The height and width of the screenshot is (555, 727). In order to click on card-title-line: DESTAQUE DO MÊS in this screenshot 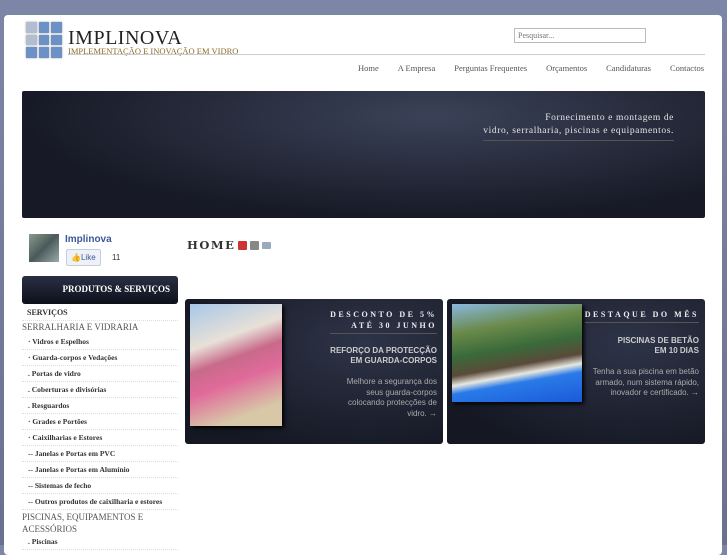, I will do `click(641, 314)`.